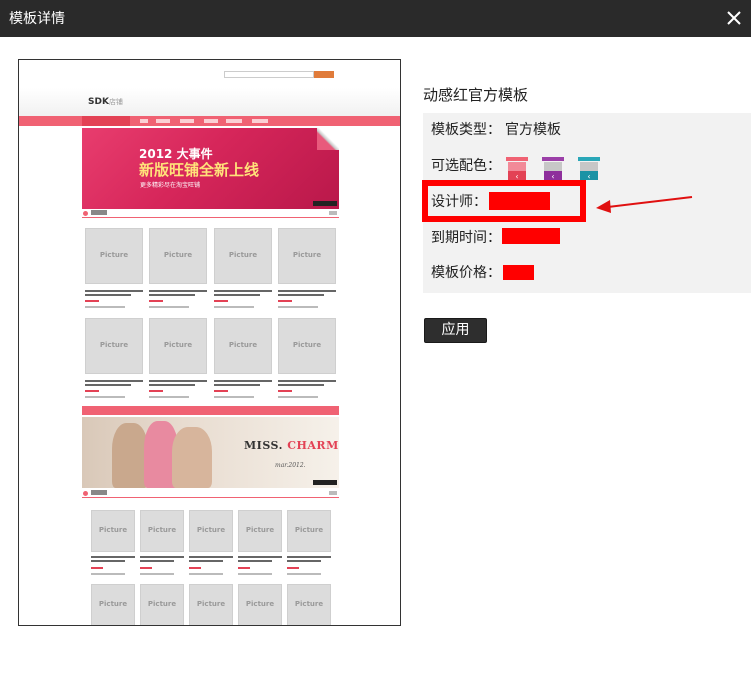 This screenshot has height=682, width=751. What do you see at coordinates (291, 445) in the screenshot?
I see `banner-miss-charm-text: MISS. CHARM` at bounding box center [291, 445].